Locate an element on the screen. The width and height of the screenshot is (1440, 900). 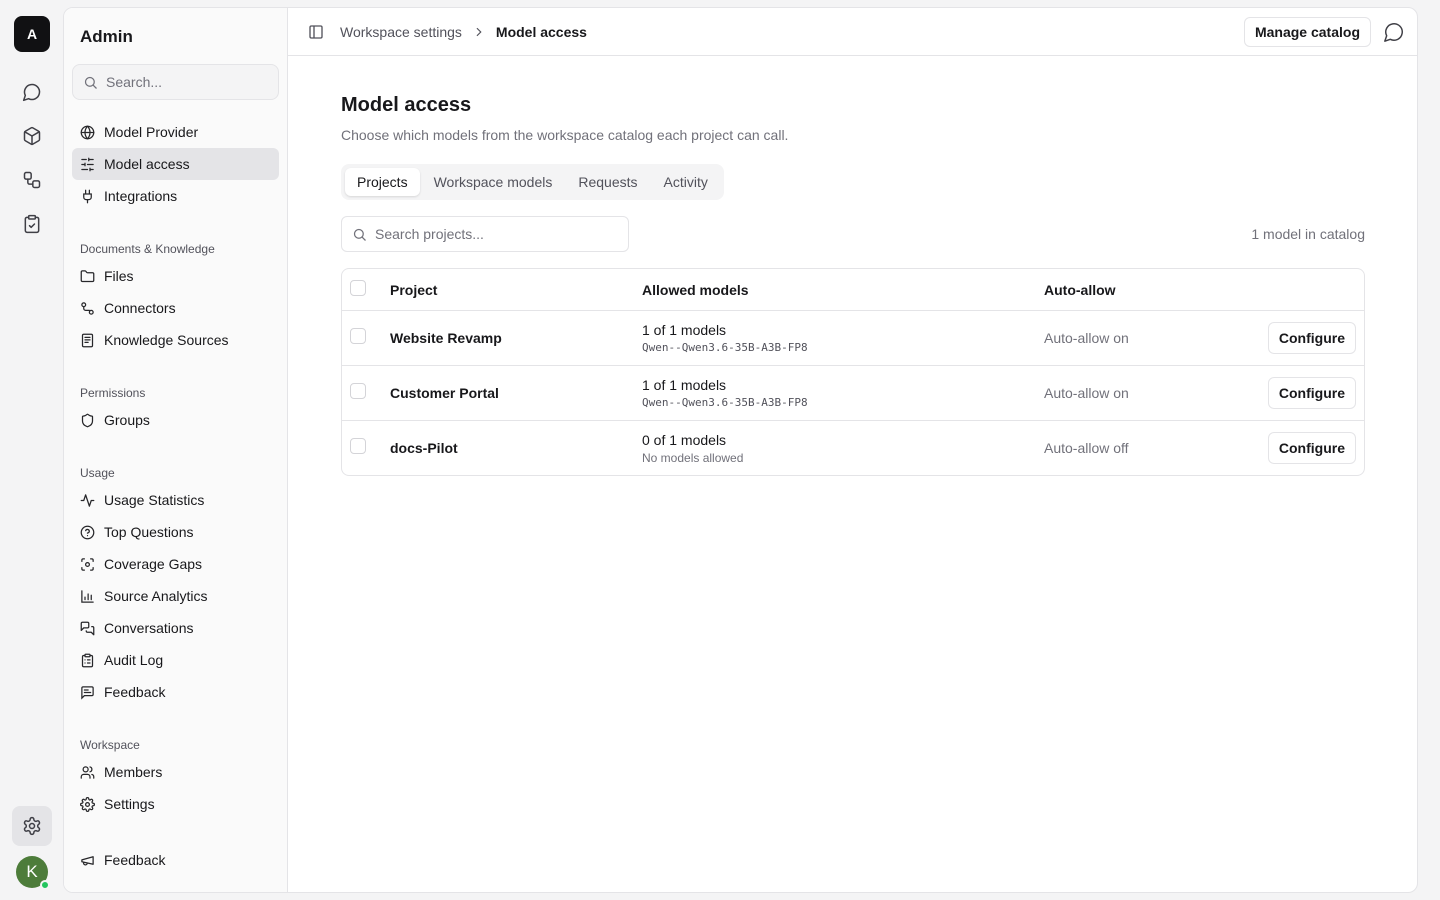
tasks-nav-button is located at coordinates (32, 224).